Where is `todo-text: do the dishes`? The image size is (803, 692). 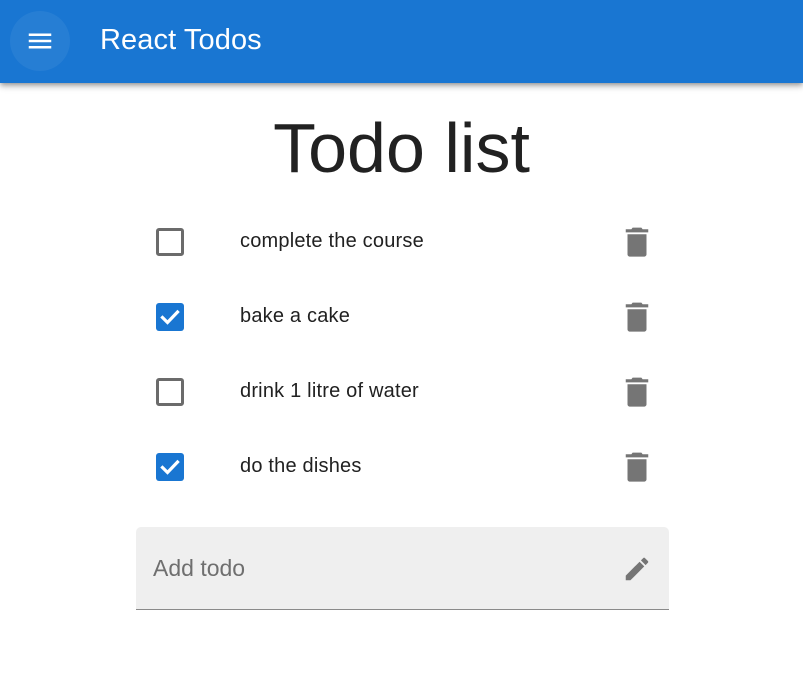
todo-text: do the dishes is located at coordinates (301, 466).